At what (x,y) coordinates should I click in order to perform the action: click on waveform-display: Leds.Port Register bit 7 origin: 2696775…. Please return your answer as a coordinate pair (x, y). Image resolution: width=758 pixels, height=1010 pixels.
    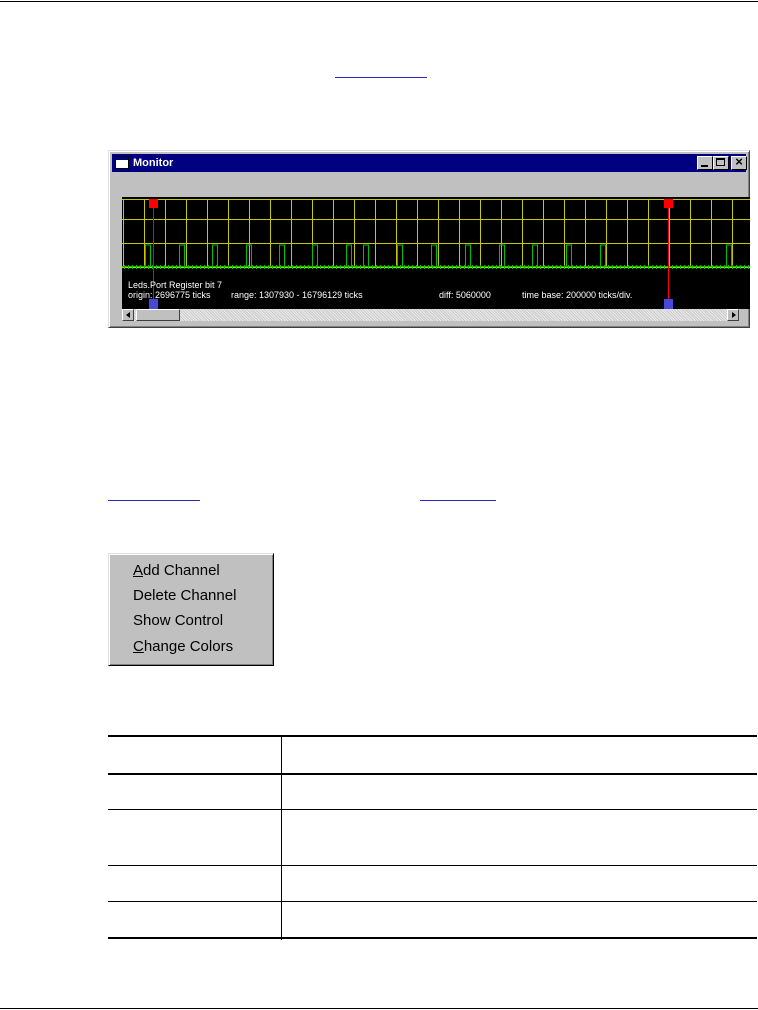
    Looking at the image, I should click on (436, 253).